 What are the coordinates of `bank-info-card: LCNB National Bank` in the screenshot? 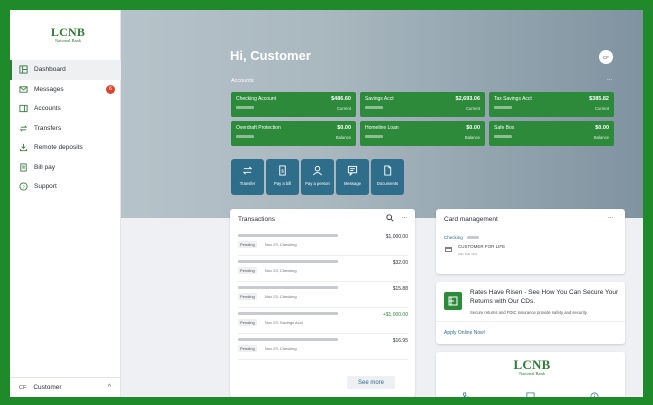 It's located at (530, 374).